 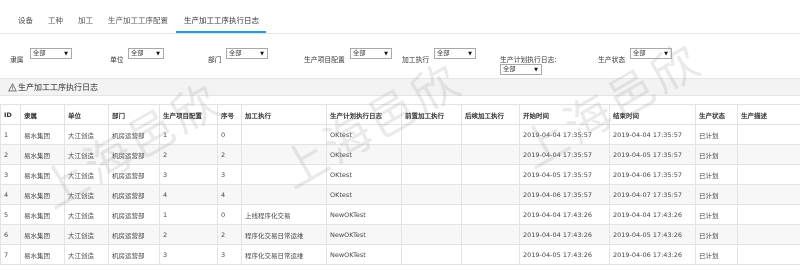 What do you see at coordinates (85, 20) in the screenshot?
I see `tab-processing: 加工` at bounding box center [85, 20].